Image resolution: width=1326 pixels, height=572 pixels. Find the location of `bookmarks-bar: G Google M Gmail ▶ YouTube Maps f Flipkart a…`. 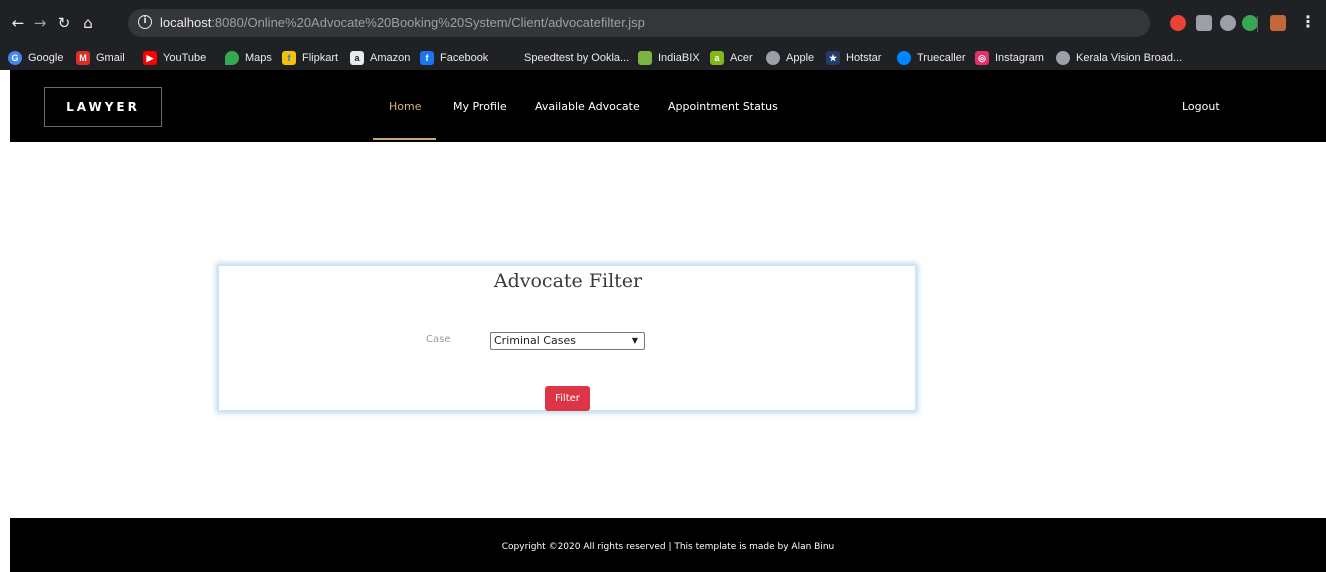

bookmarks-bar: G Google M Gmail ▶ YouTube Maps f Flipkart a… is located at coordinates (663, 57).